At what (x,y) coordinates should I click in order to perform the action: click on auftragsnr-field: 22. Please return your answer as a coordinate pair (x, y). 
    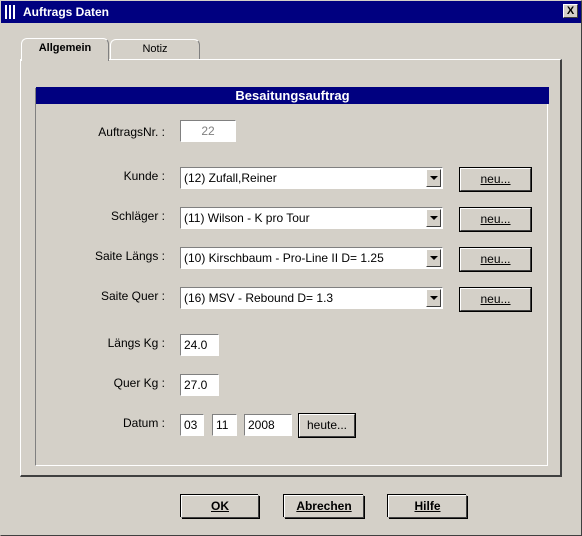
    Looking at the image, I should click on (208, 131).